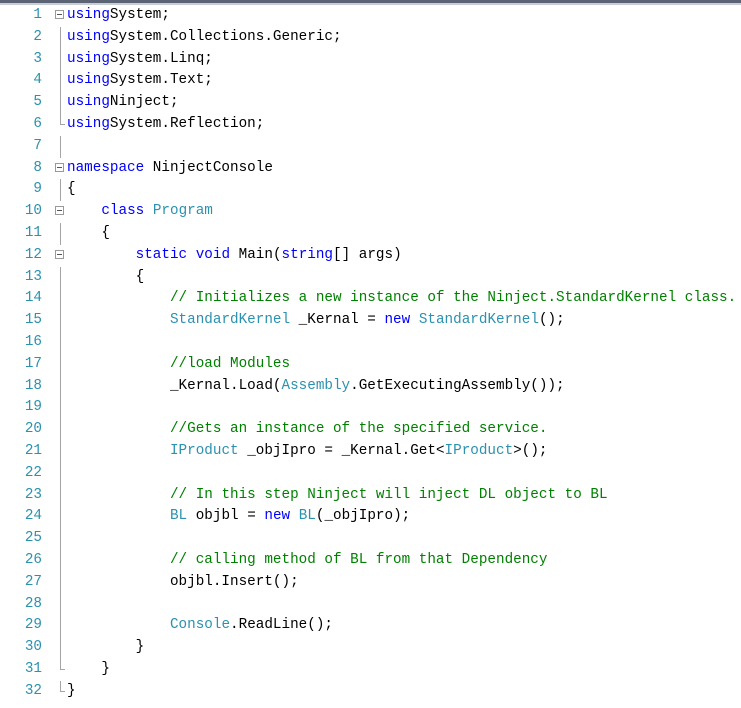 The width and height of the screenshot is (741, 708). I want to click on line-number: 19, so click(33, 407).